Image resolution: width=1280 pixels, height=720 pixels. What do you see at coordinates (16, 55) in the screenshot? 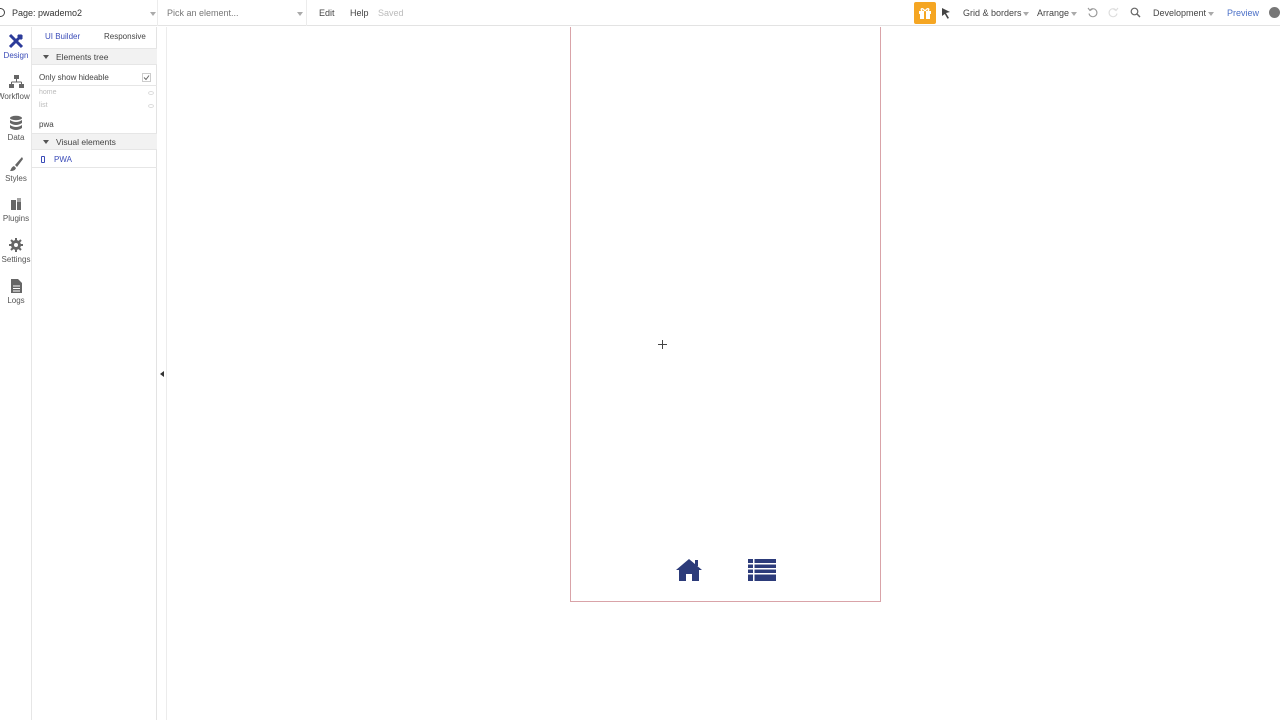
I see `rail-label: Design` at bounding box center [16, 55].